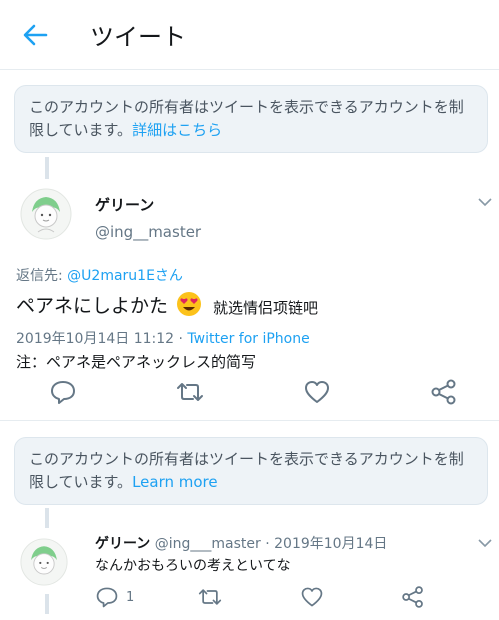 This screenshot has height=620, width=499. What do you see at coordinates (266, 308) in the screenshot?
I see `chinese-annotation: 就选情侣项链吧` at bounding box center [266, 308].